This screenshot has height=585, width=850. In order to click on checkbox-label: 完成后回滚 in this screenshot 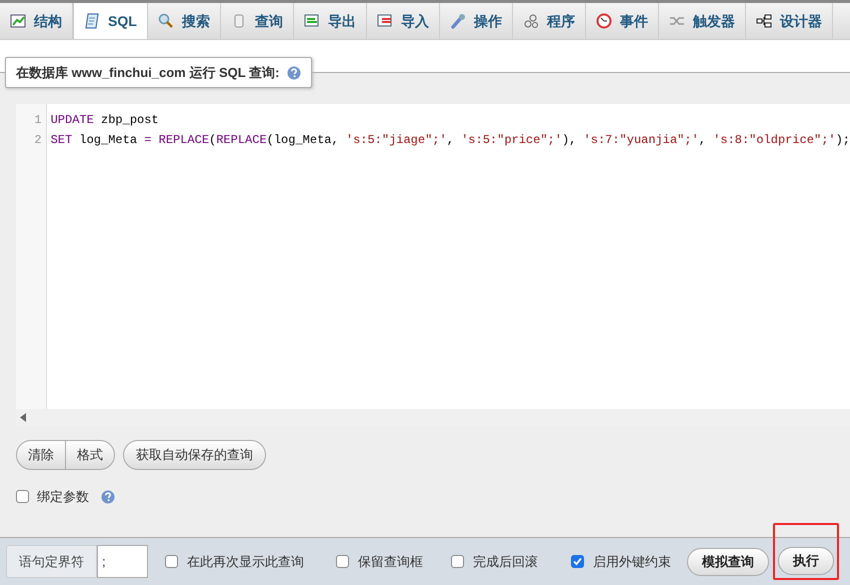, I will do `click(505, 561)`.